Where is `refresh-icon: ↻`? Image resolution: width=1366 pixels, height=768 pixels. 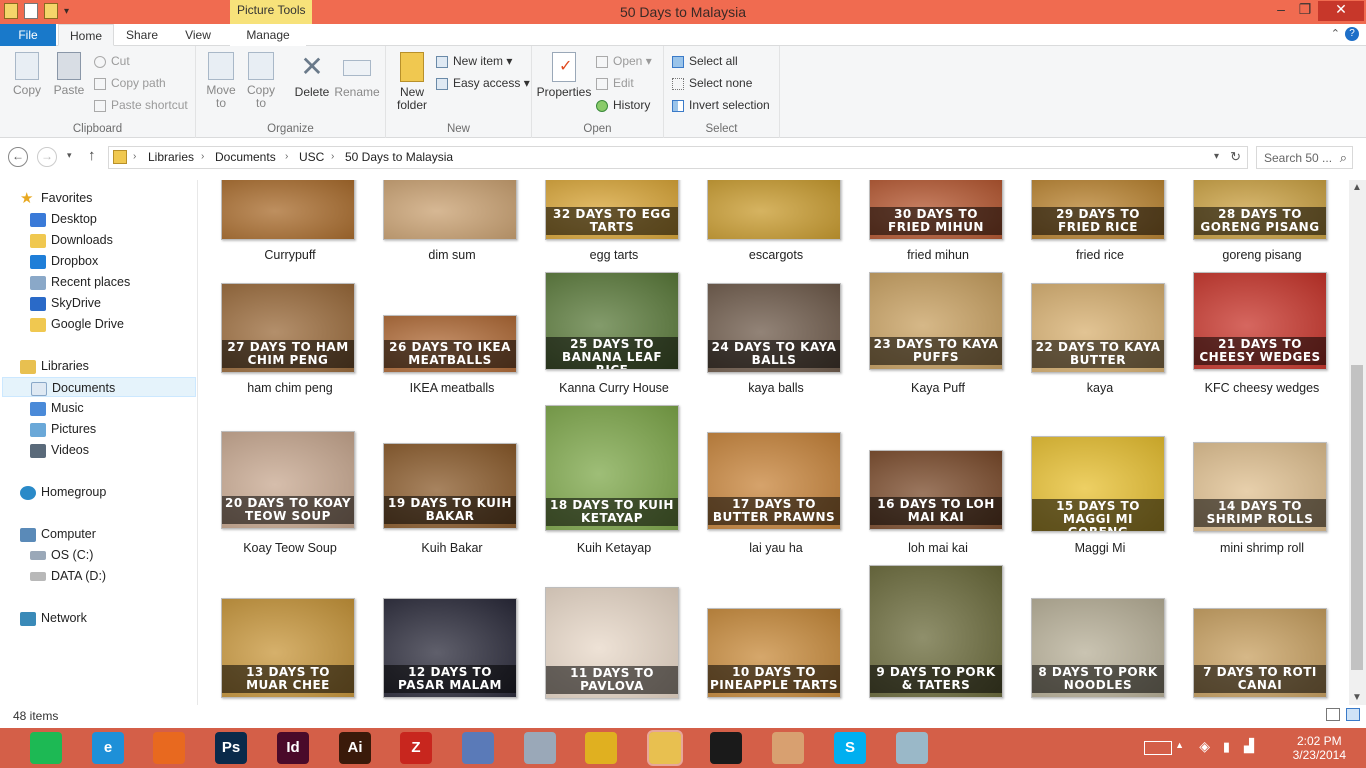
refresh-icon: ↻ is located at coordinates (1235, 157).